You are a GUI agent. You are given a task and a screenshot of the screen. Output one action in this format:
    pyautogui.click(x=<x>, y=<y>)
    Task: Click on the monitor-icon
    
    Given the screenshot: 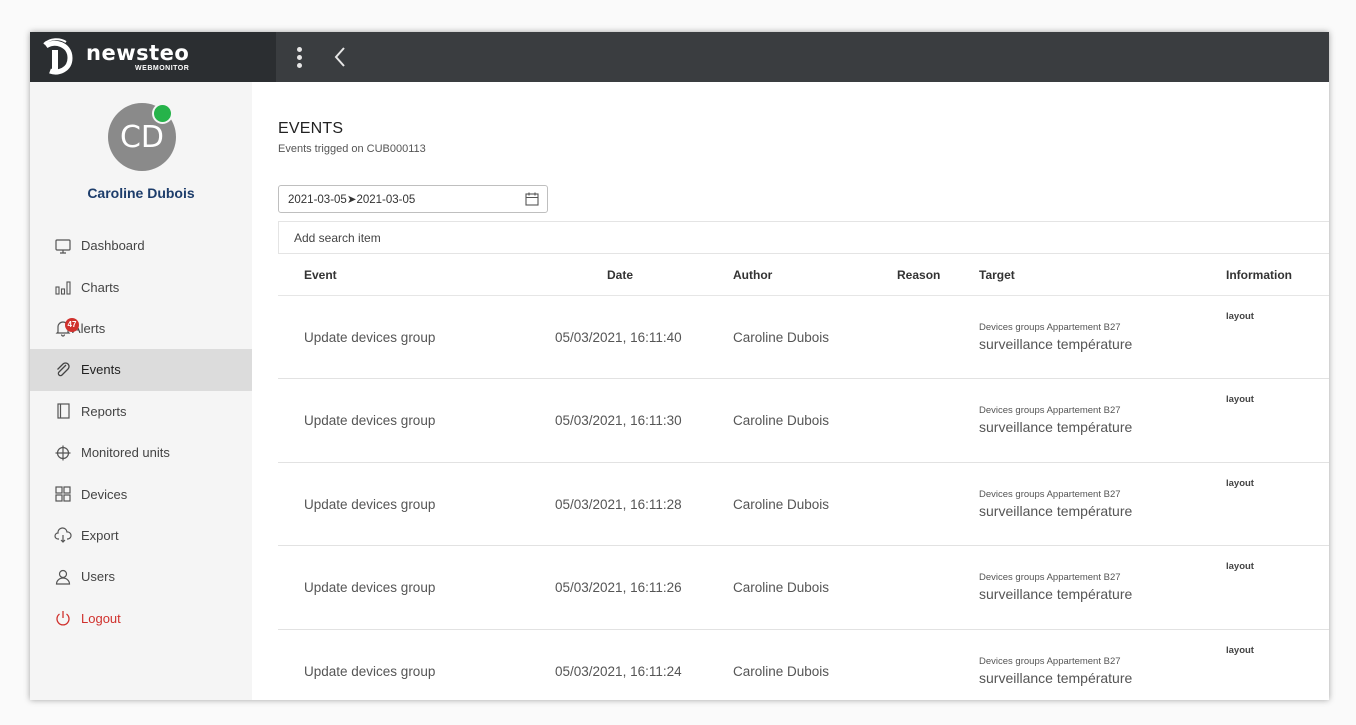 What is the action you would take?
    pyautogui.click(x=63, y=246)
    